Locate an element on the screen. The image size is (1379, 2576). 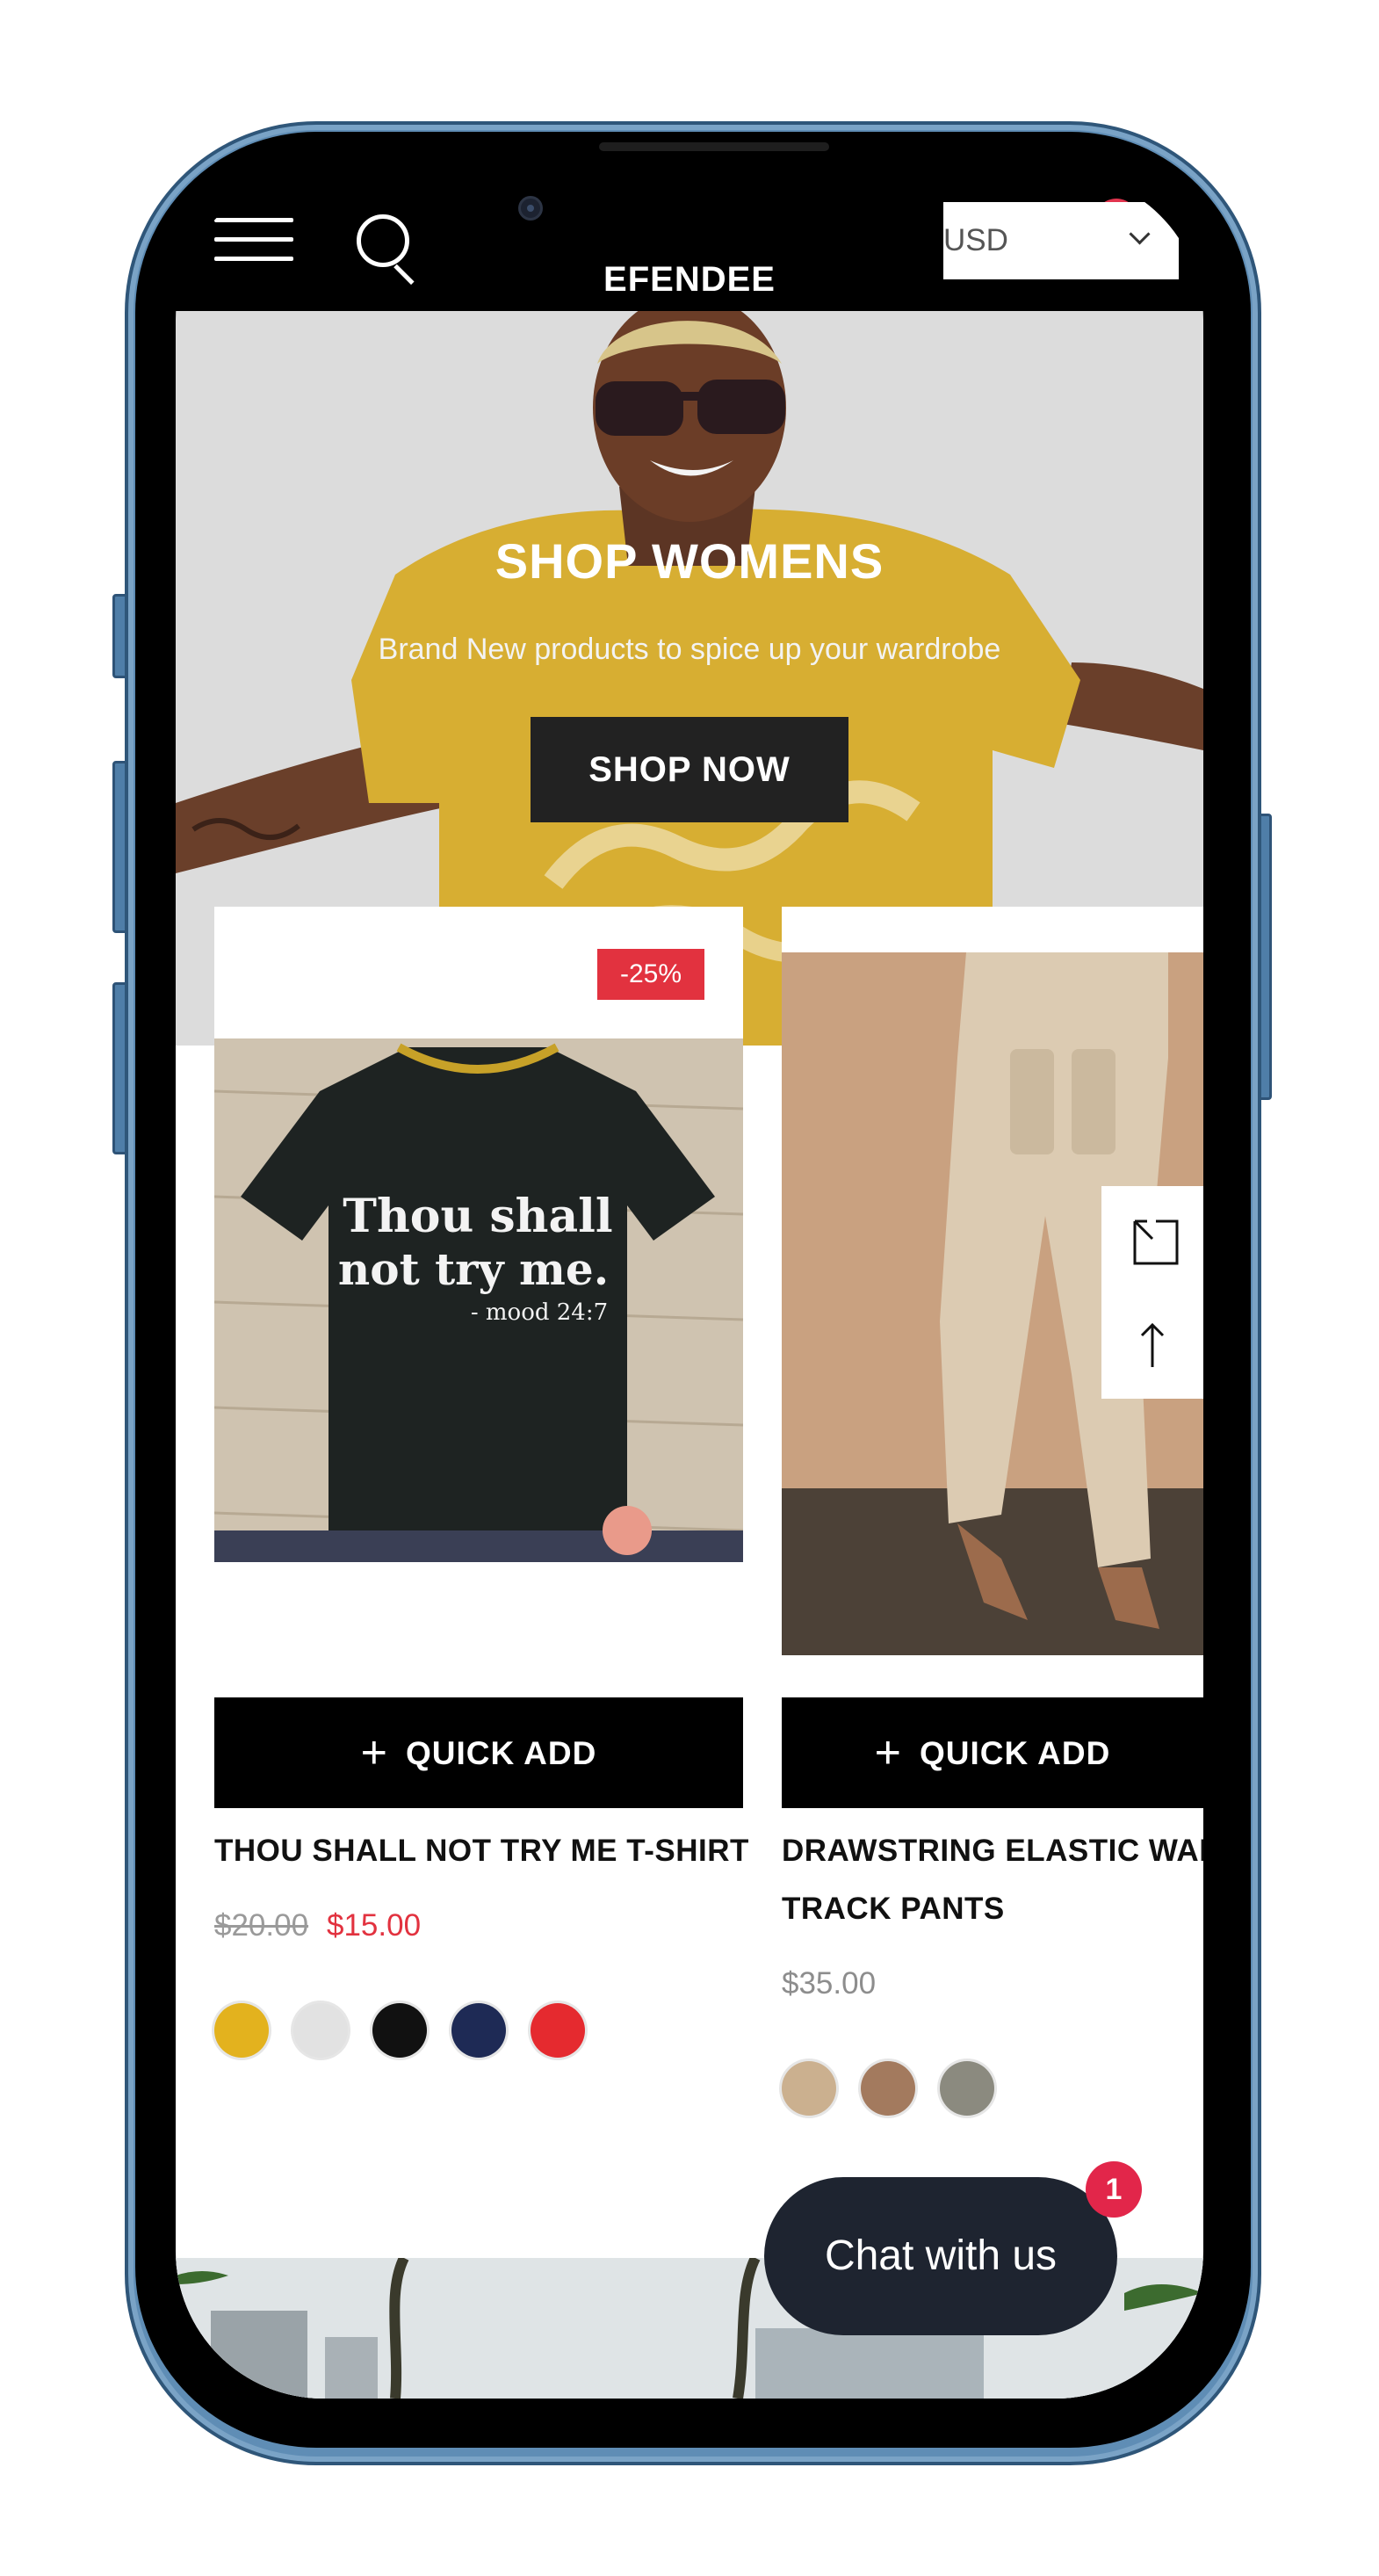
arrow-up-icon is located at coordinates (1152, 1344).